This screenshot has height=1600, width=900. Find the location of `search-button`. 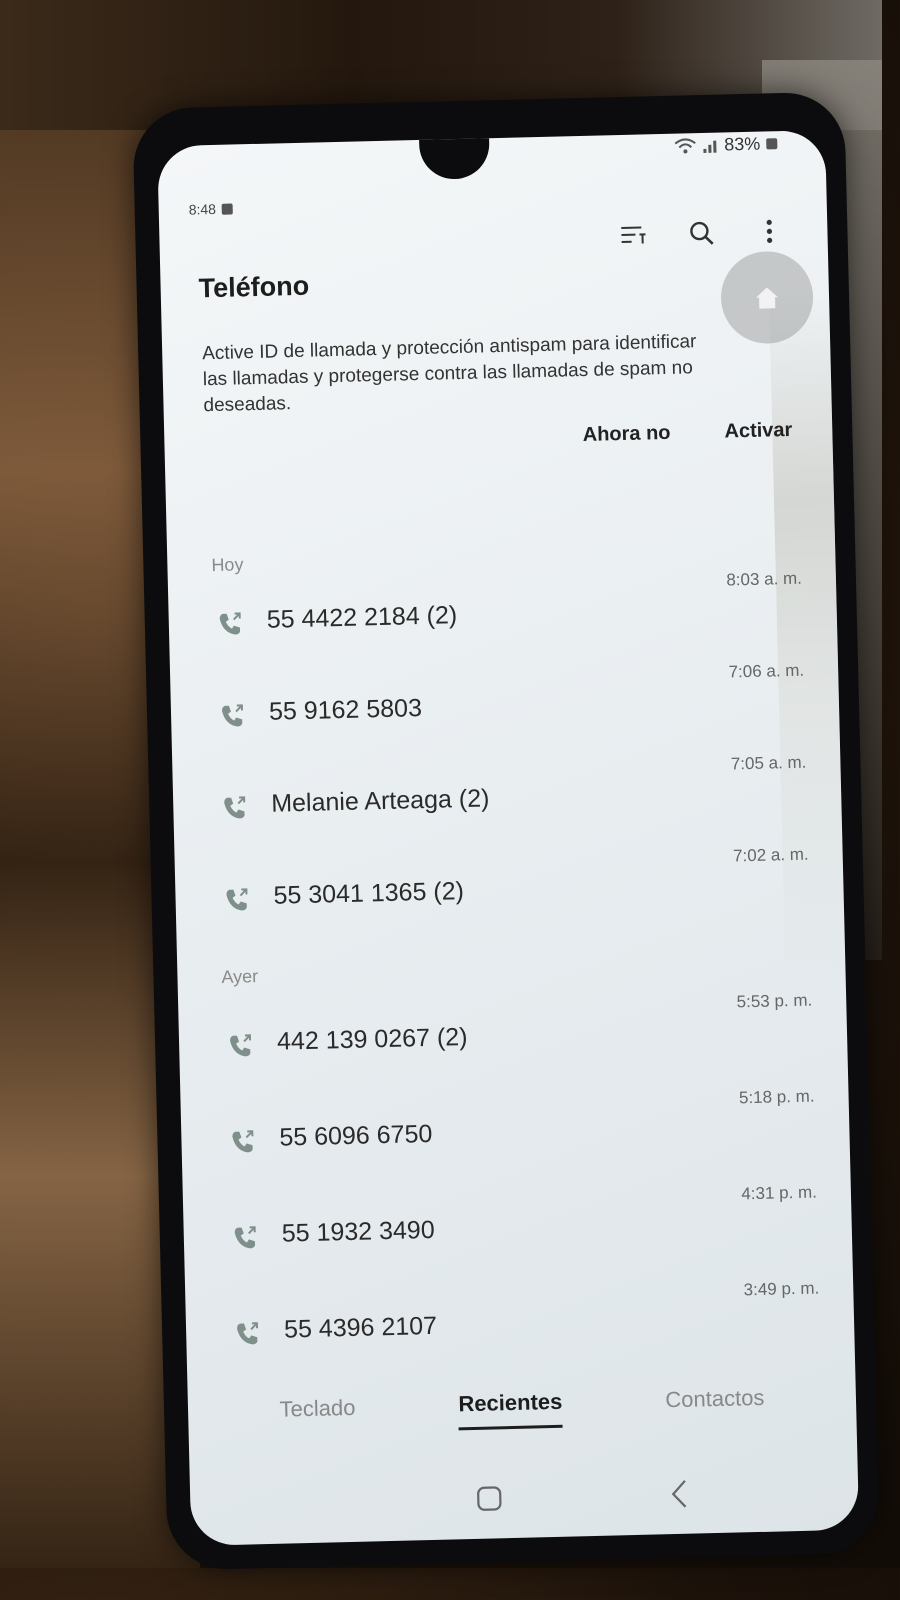

search-button is located at coordinates (701, 233).